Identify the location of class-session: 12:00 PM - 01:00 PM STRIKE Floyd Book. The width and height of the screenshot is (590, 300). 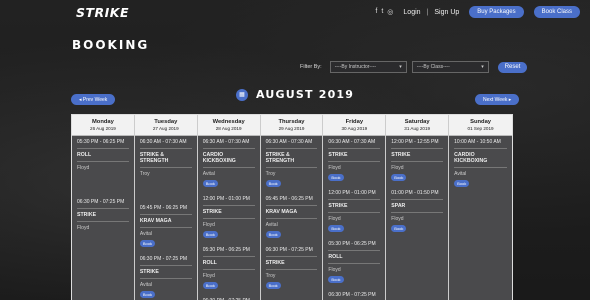
(354, 212).